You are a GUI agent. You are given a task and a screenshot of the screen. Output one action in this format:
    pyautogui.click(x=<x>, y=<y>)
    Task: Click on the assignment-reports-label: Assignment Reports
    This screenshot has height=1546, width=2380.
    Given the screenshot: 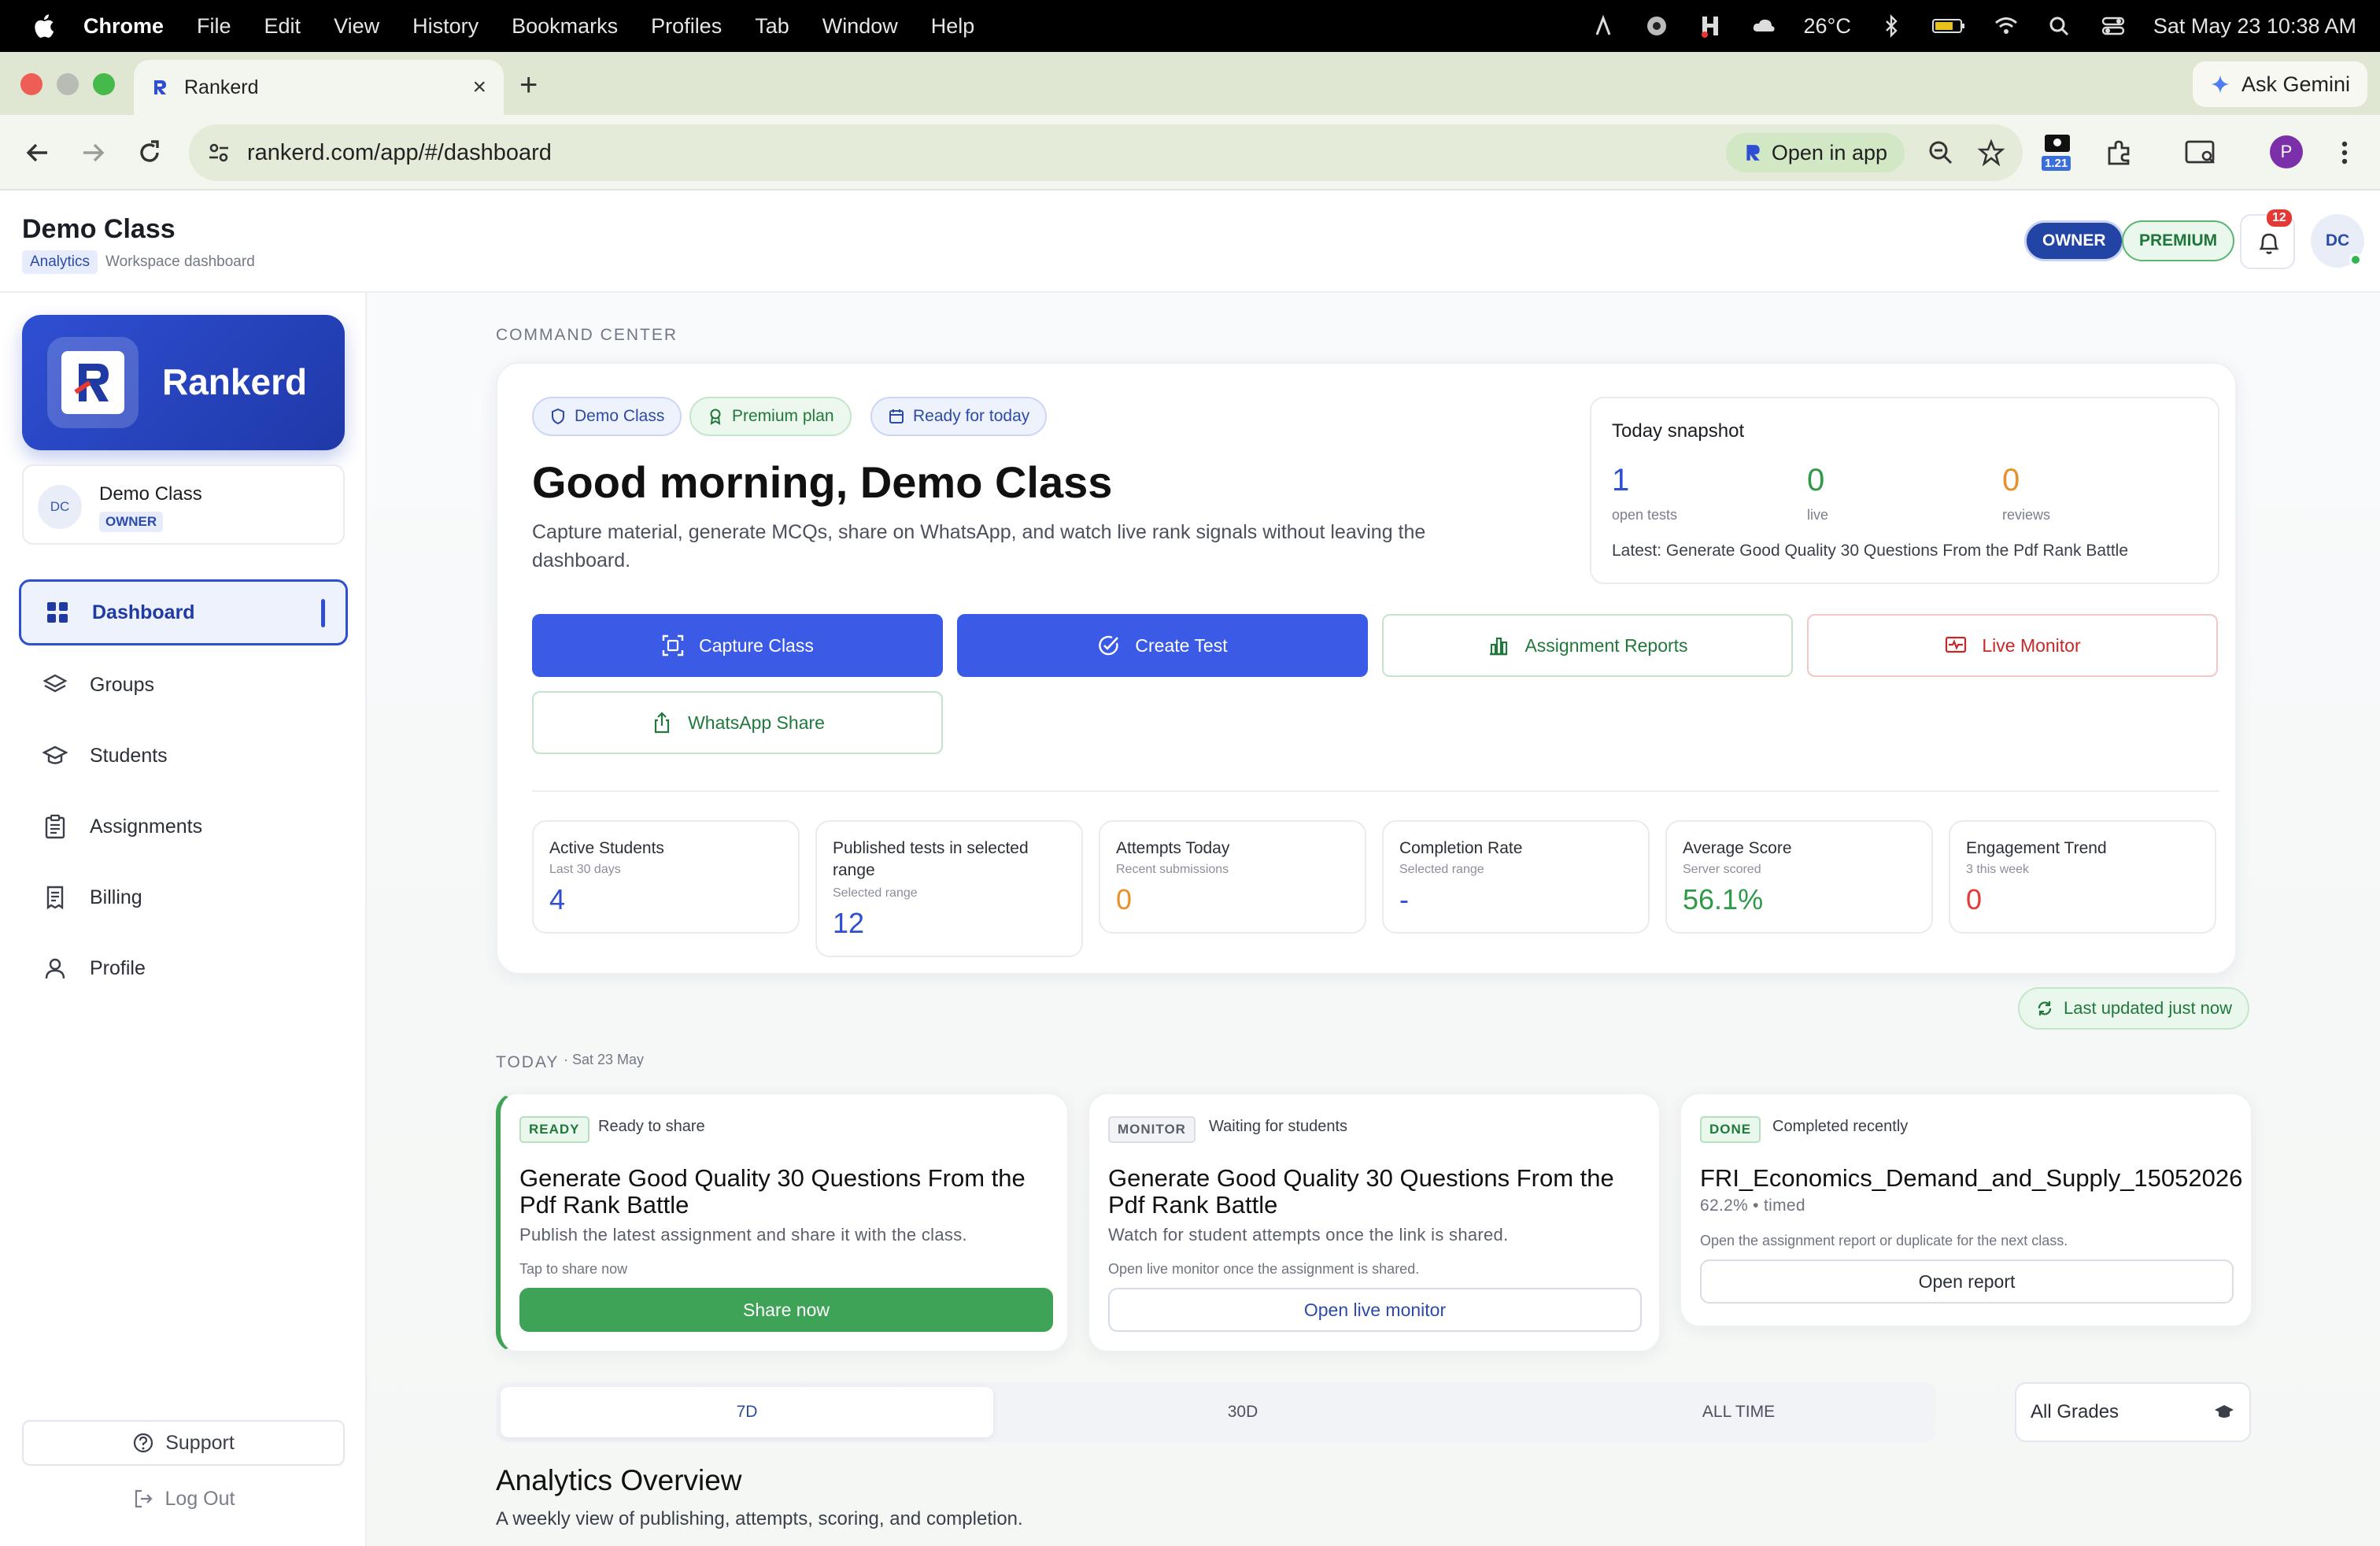 What is the action you would take?
    pyautogui.click(x=1606, y=645)
    